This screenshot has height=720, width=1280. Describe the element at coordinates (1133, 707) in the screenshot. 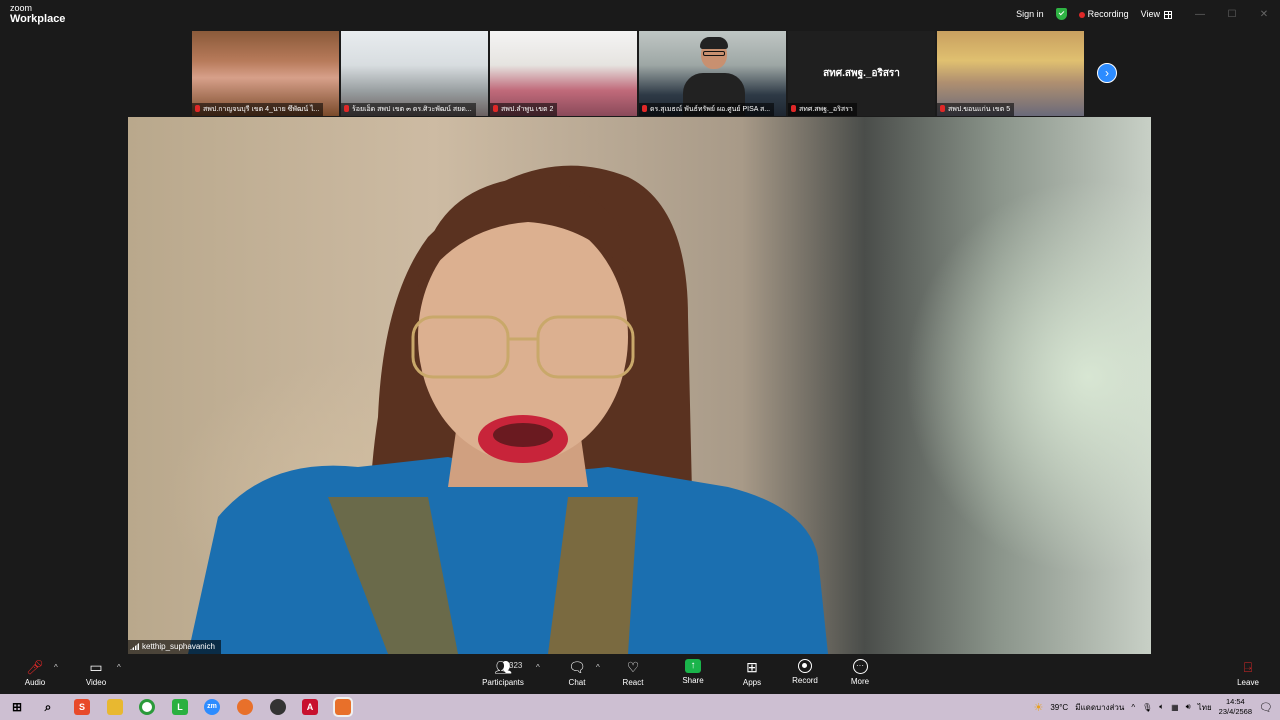

I see `chevron-up-icon: ^` at that location.